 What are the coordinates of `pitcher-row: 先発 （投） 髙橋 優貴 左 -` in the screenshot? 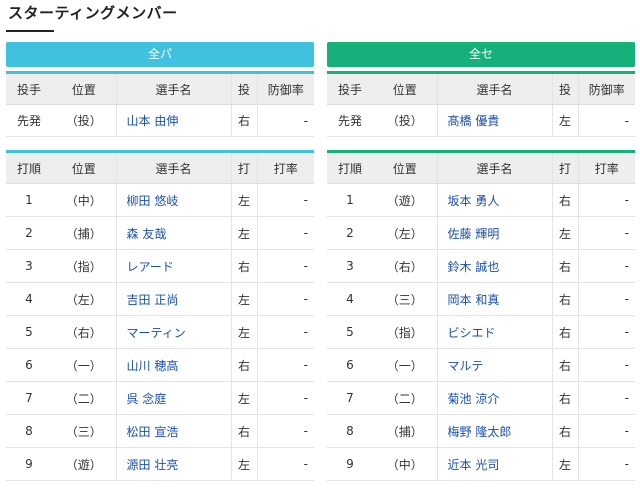 It's located at (481, 120).